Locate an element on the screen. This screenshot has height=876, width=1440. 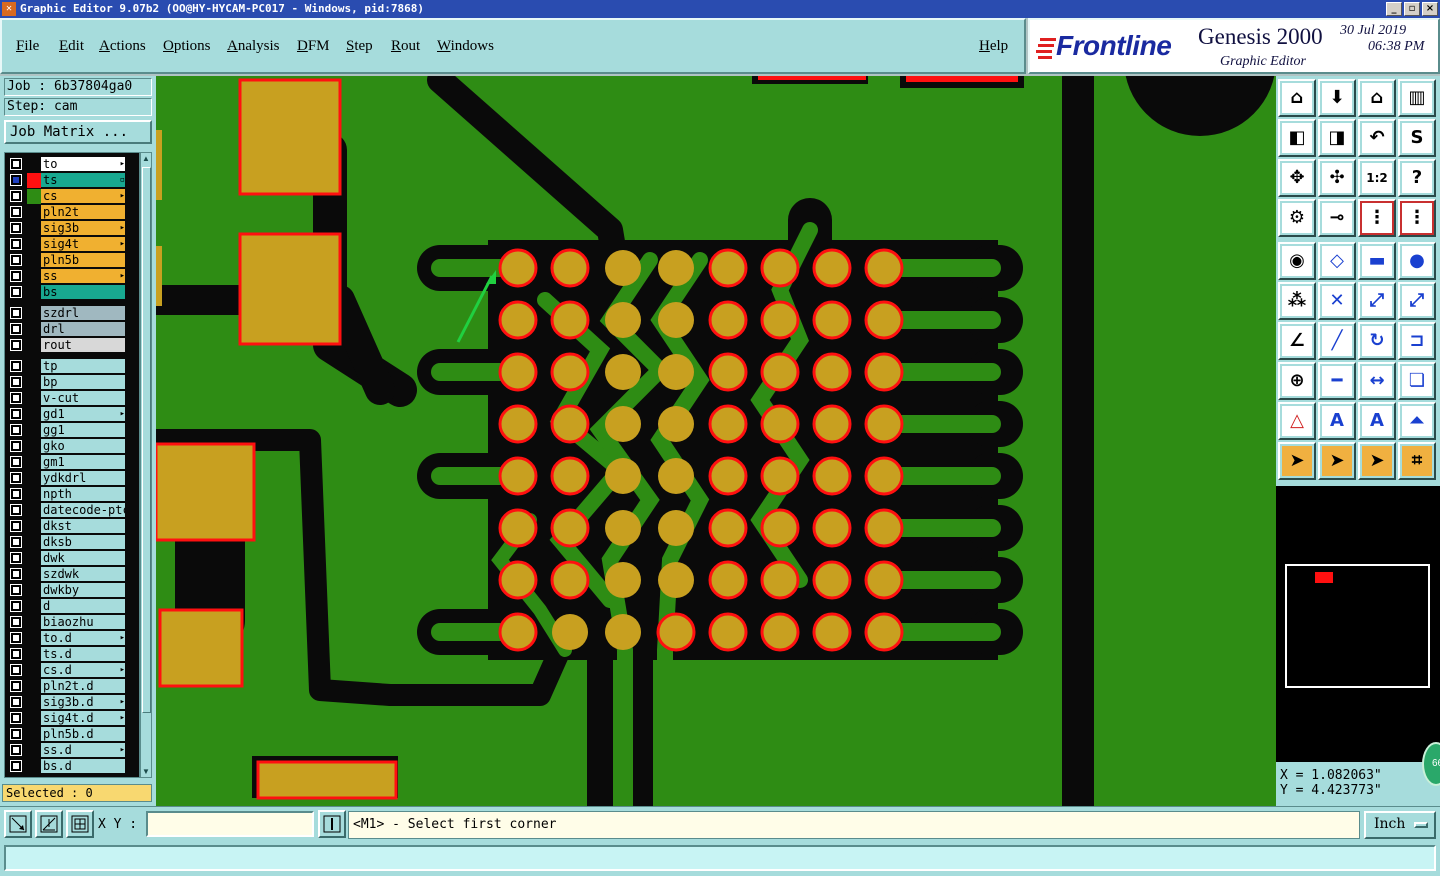
layer-row-ts-d: ts.d is located at coordinates (73, 654).